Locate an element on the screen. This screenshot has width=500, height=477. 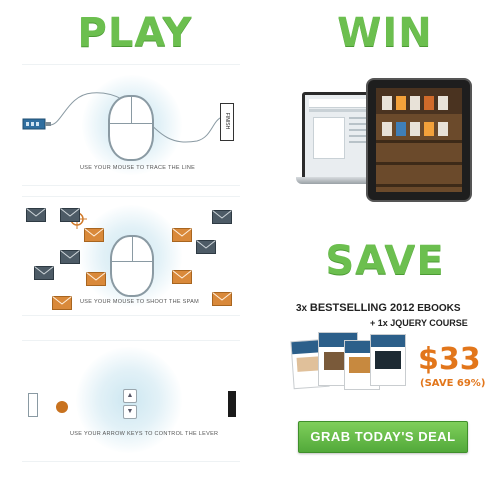
offer-suffix: EBOOKS is located at coordinates (437, 308).